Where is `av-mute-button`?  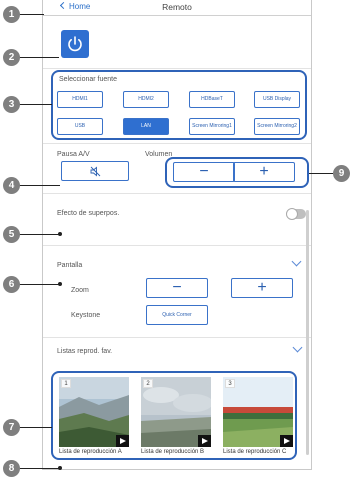
av-mute-button is located at coordinates (95, 171).